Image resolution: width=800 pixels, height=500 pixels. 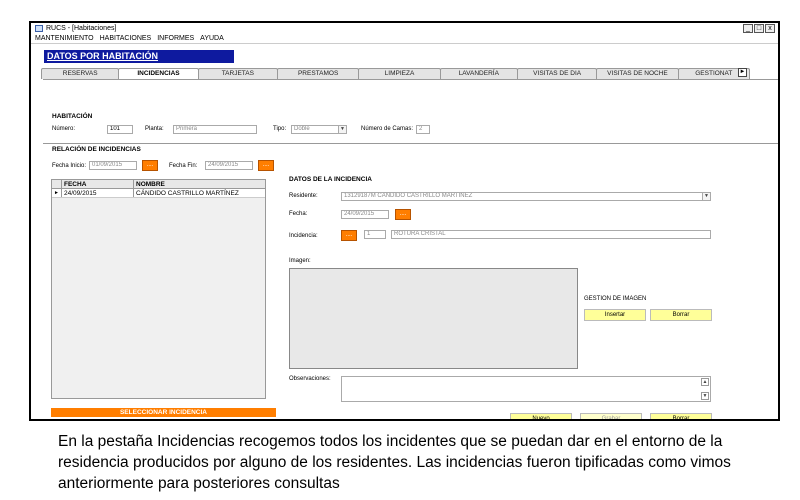 What do you see at coordinates (303, 236) in the screenshot?
I see `incidencia-label: Incidencia:` at bounding box center [303, 236].